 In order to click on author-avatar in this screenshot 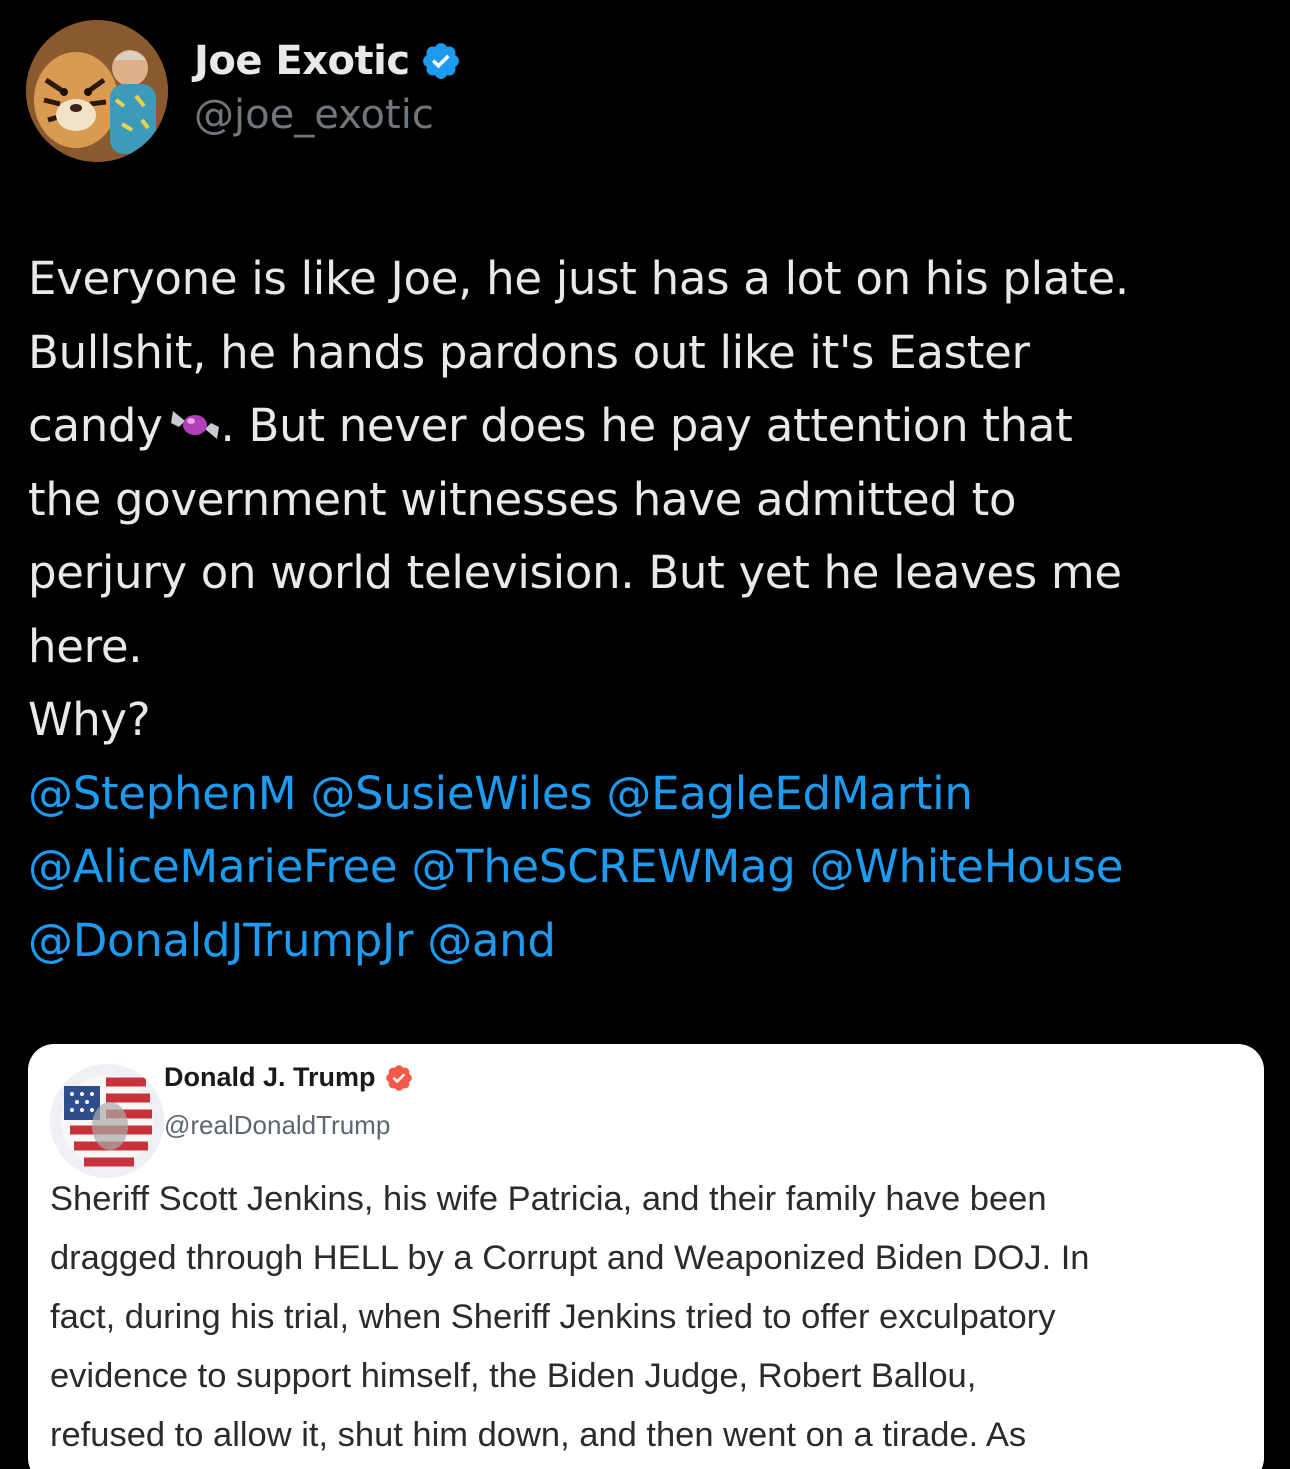, I will do `click(97, 91)`.